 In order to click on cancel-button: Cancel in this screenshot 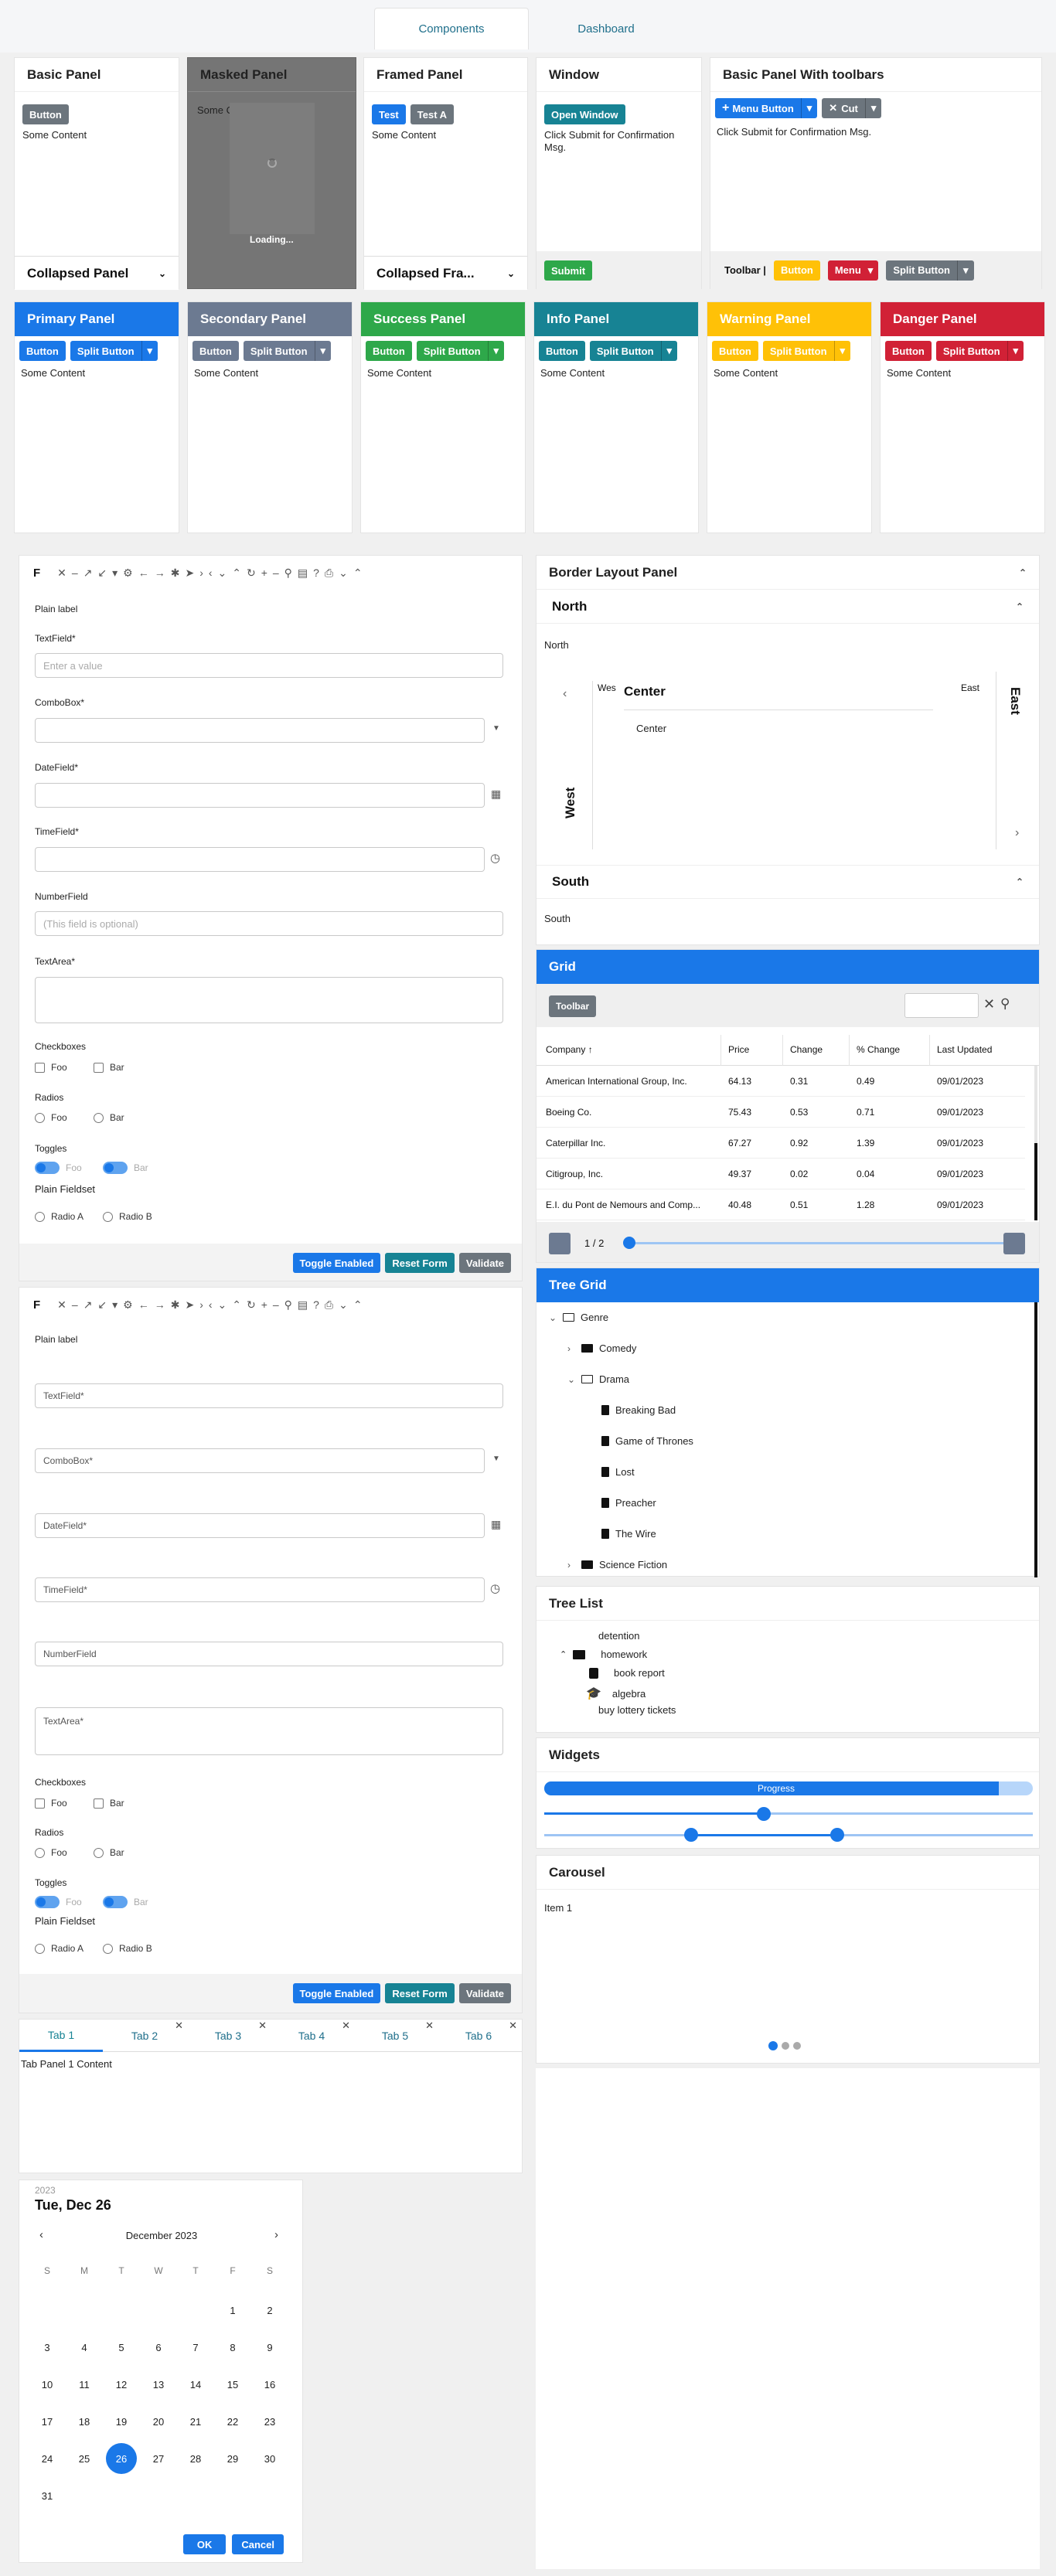, I will do `click(258, 2544)`.